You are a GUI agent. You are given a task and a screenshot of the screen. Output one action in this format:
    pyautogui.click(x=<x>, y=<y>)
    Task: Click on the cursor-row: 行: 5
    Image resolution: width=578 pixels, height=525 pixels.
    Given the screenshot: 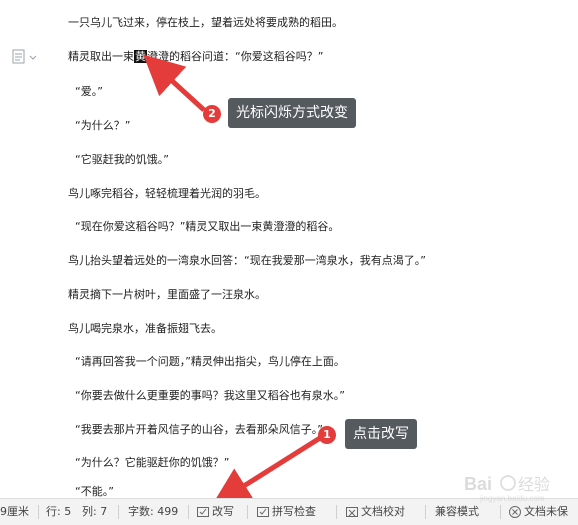 What is the action you would take?
    pyautogui.click(x=59, y=511)
    